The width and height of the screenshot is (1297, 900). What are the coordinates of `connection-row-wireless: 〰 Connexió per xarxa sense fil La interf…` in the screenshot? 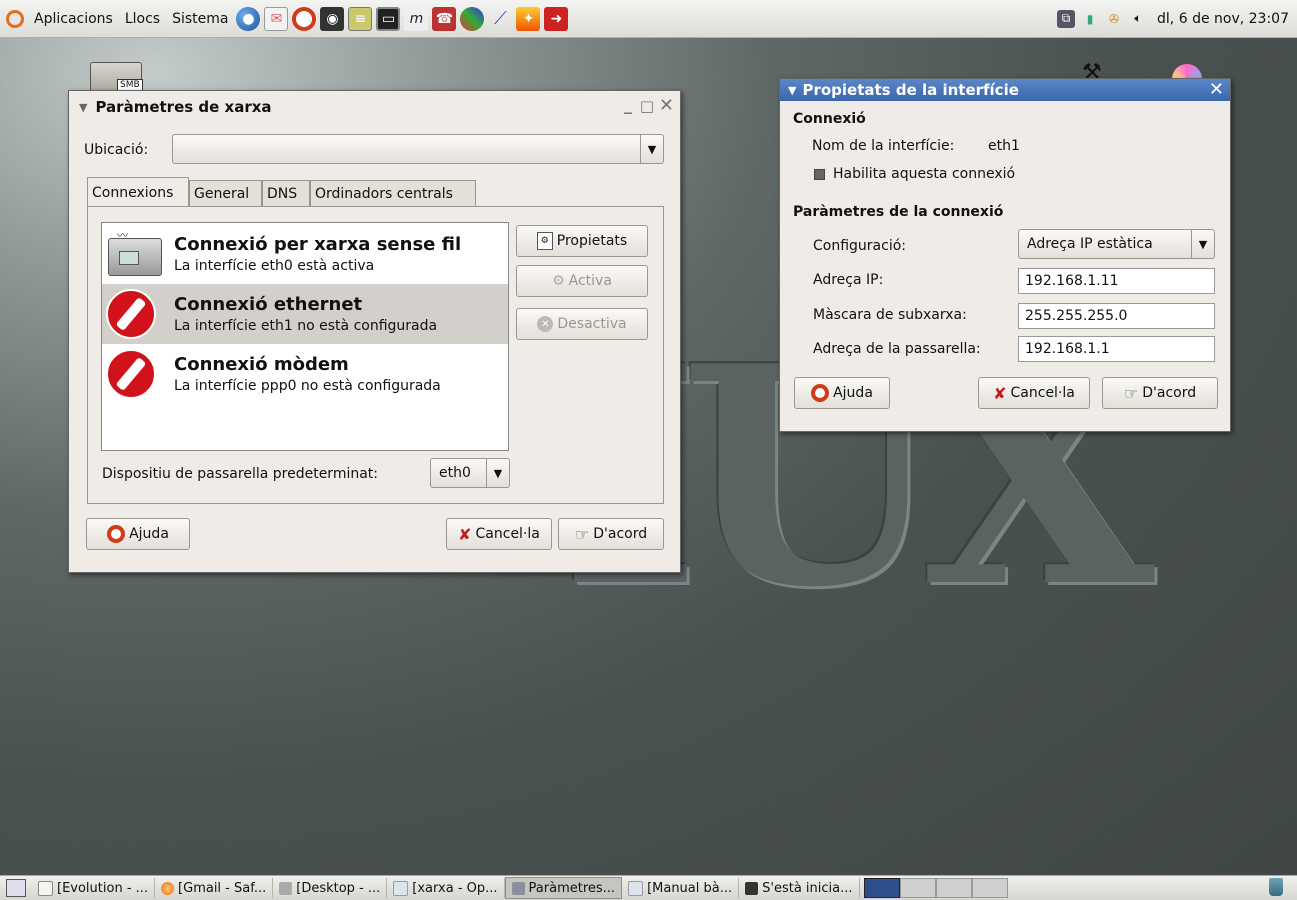 It's located at (305, 254).